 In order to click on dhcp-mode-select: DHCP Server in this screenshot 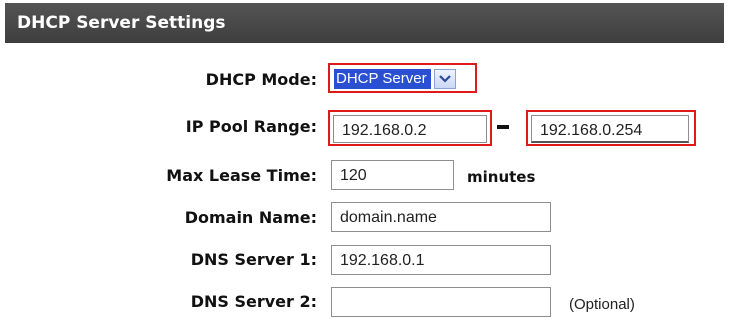, I will do `click(402, 78)`.